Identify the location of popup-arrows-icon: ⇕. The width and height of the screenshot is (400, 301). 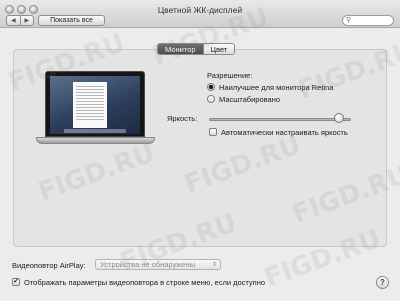
(214, 265).